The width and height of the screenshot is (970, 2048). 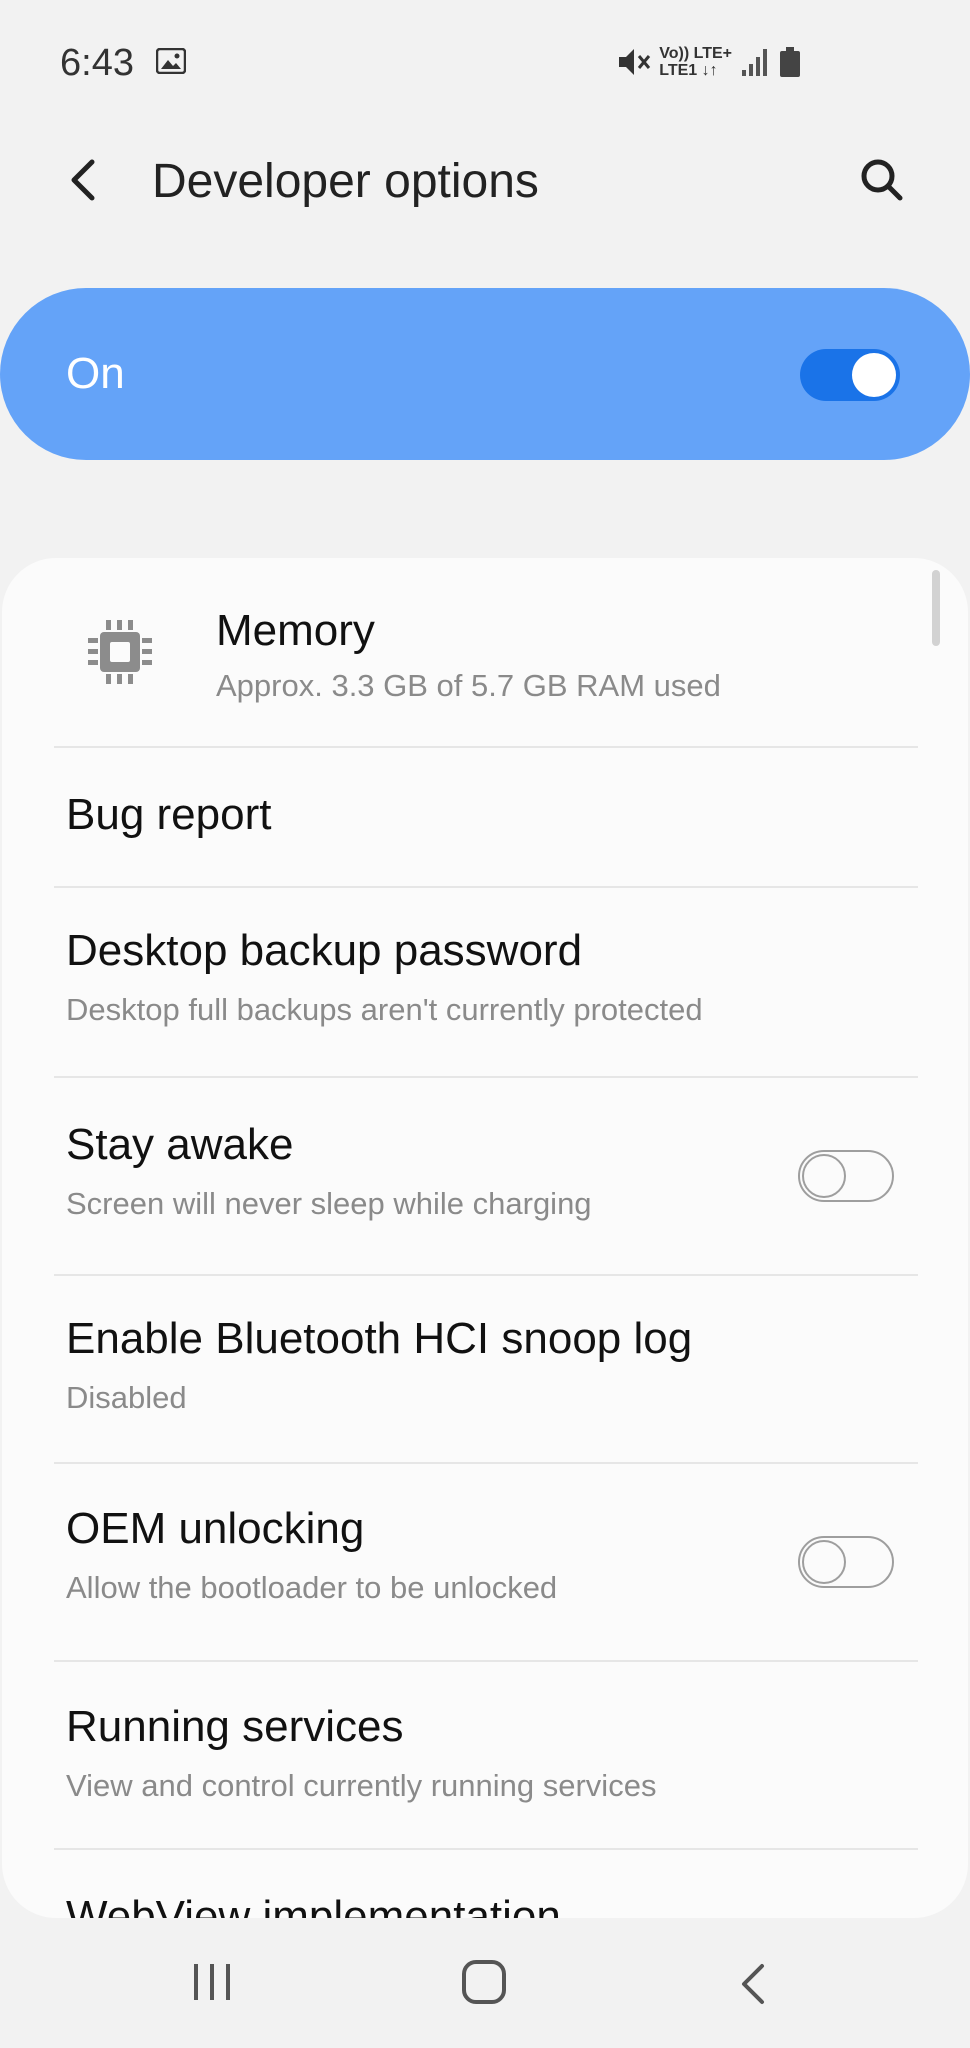 What do you see at coordinates (688, 70) in the screenshot?
I see `network-bottom: LTE1 ↓↑` at bounding box center [688, 70].